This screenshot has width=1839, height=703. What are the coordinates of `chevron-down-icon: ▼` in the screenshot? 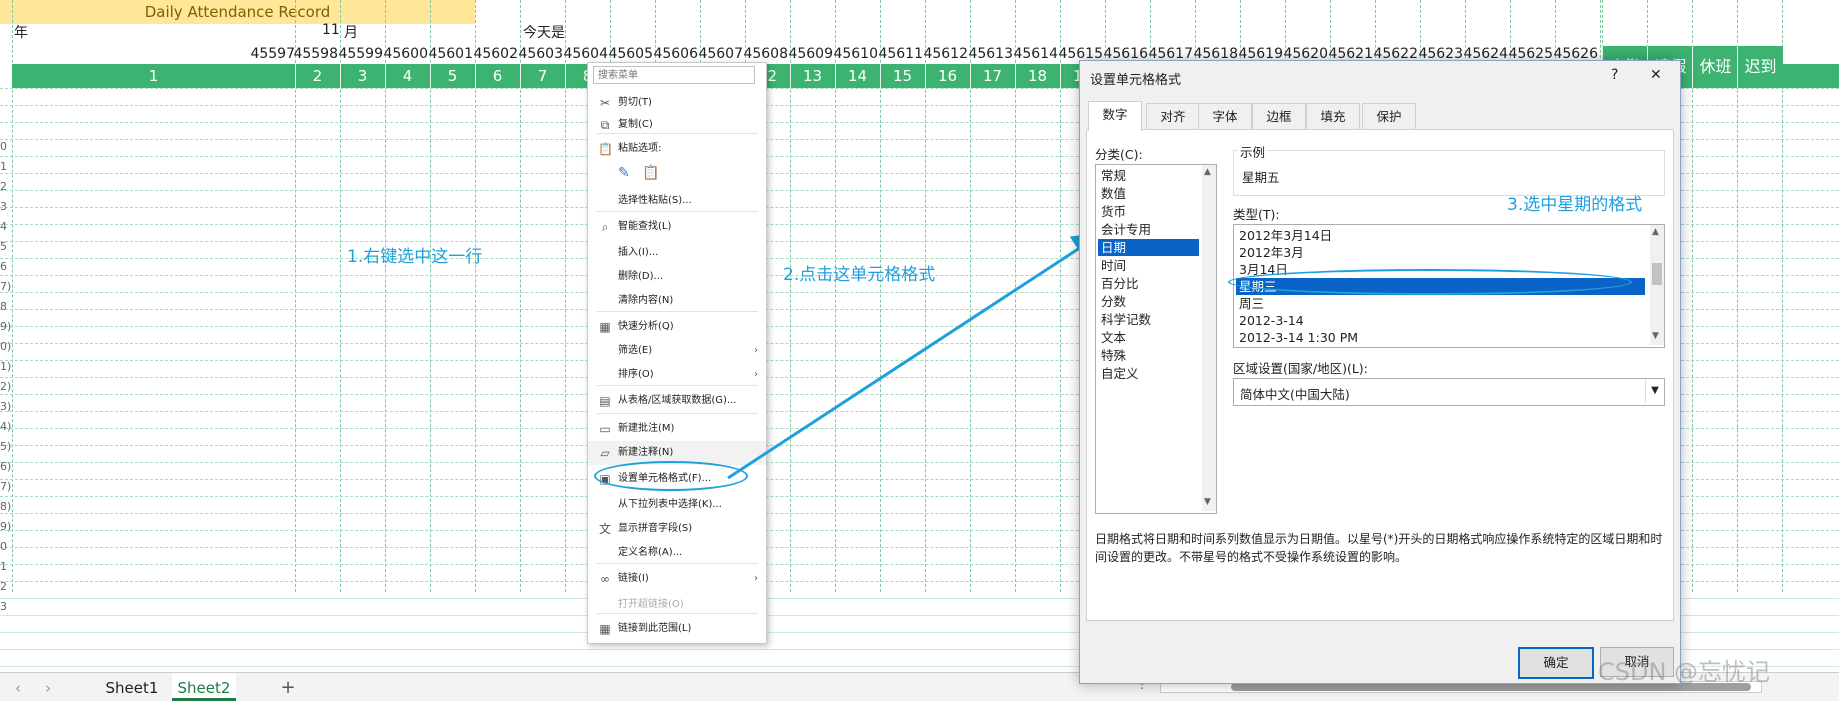 It's located at (1654, 391).